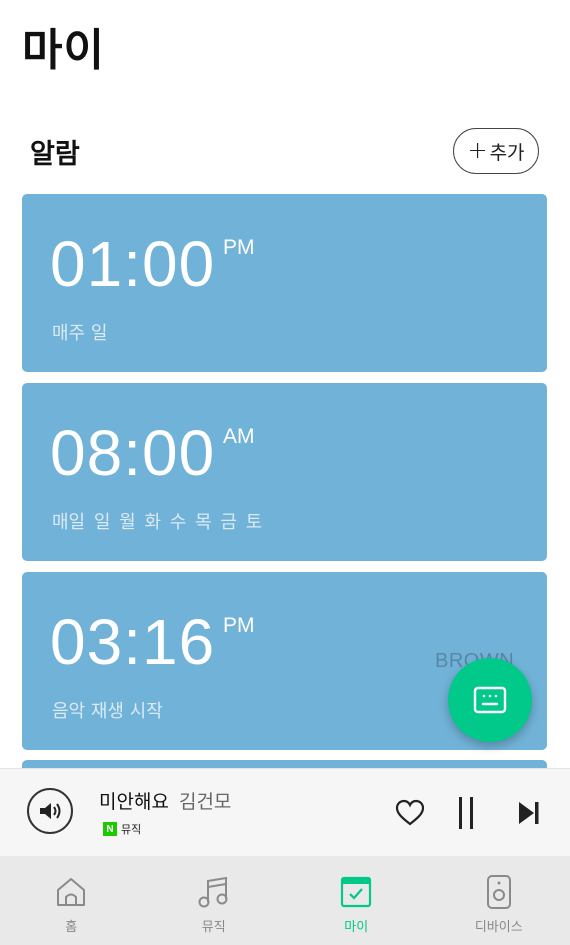  I want to click on alarm-day: 토, so click(254, 522).